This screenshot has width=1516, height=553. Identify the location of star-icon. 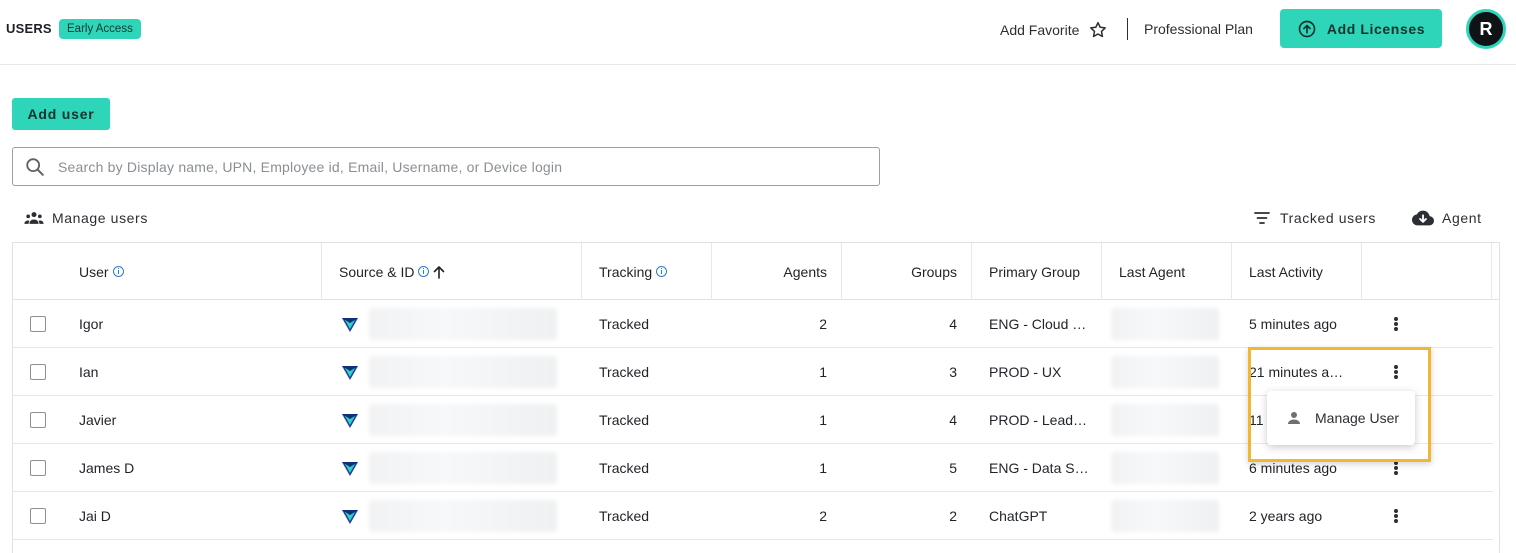
(1098, 29).